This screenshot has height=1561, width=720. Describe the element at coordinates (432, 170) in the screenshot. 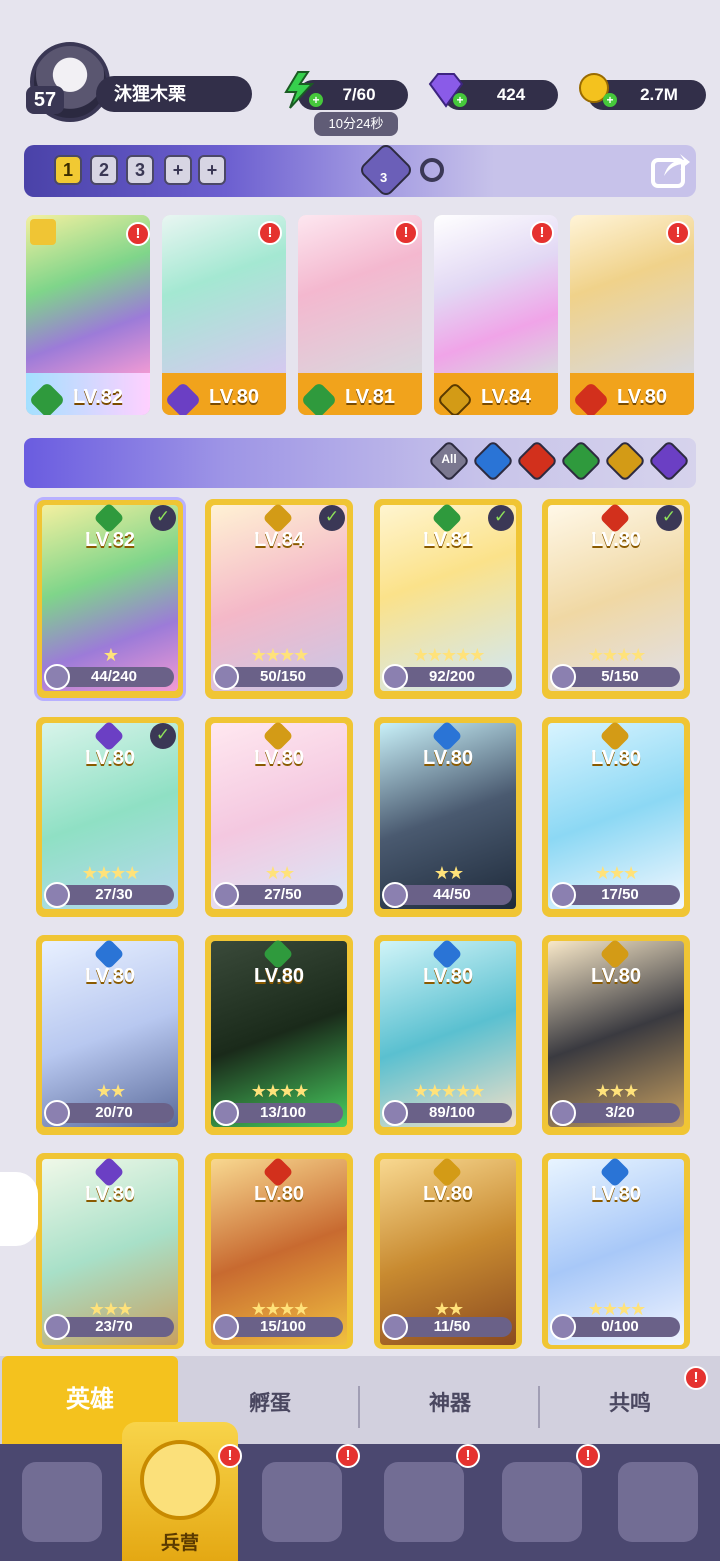

I see `search-icon` at that location.